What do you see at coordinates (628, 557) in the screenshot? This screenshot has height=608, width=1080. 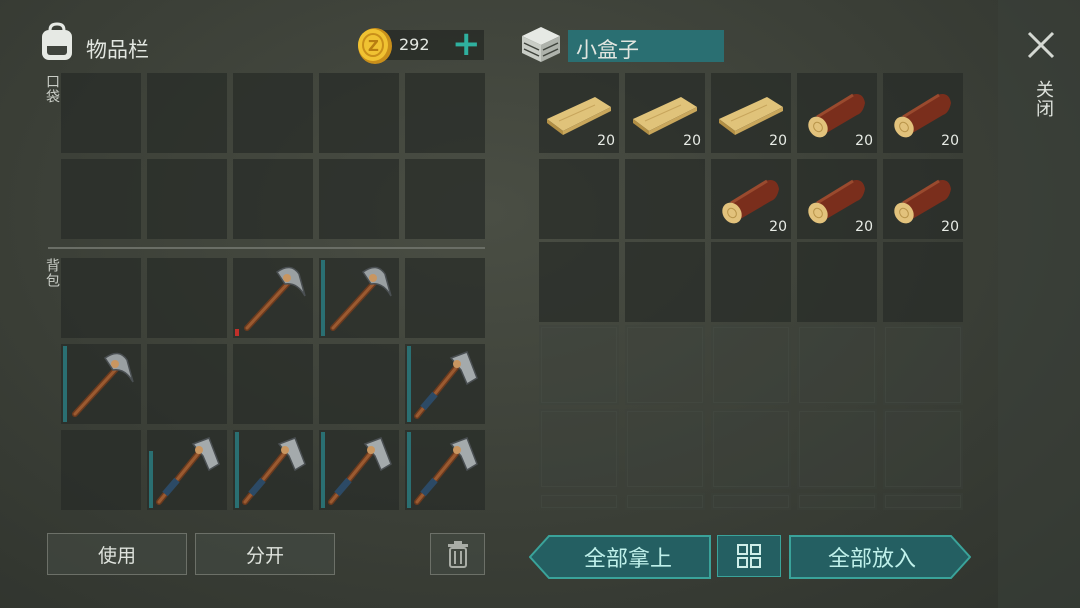 I see `take-all-button: 全部拿上` at bounding box center [628, 557].